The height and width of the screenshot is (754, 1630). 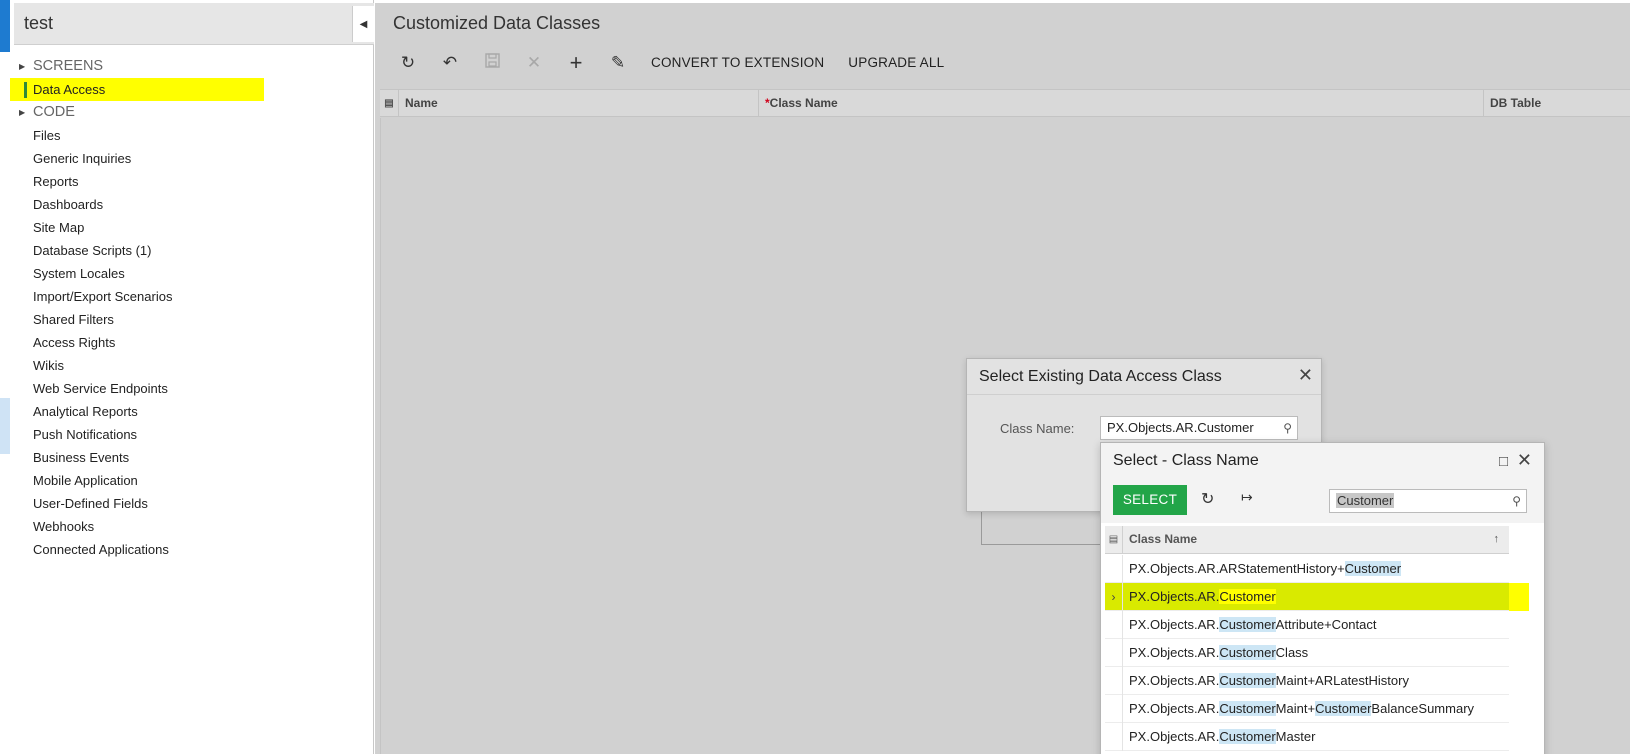 I want to click on refresh-icon: ↻, so click(x=408, y=62).